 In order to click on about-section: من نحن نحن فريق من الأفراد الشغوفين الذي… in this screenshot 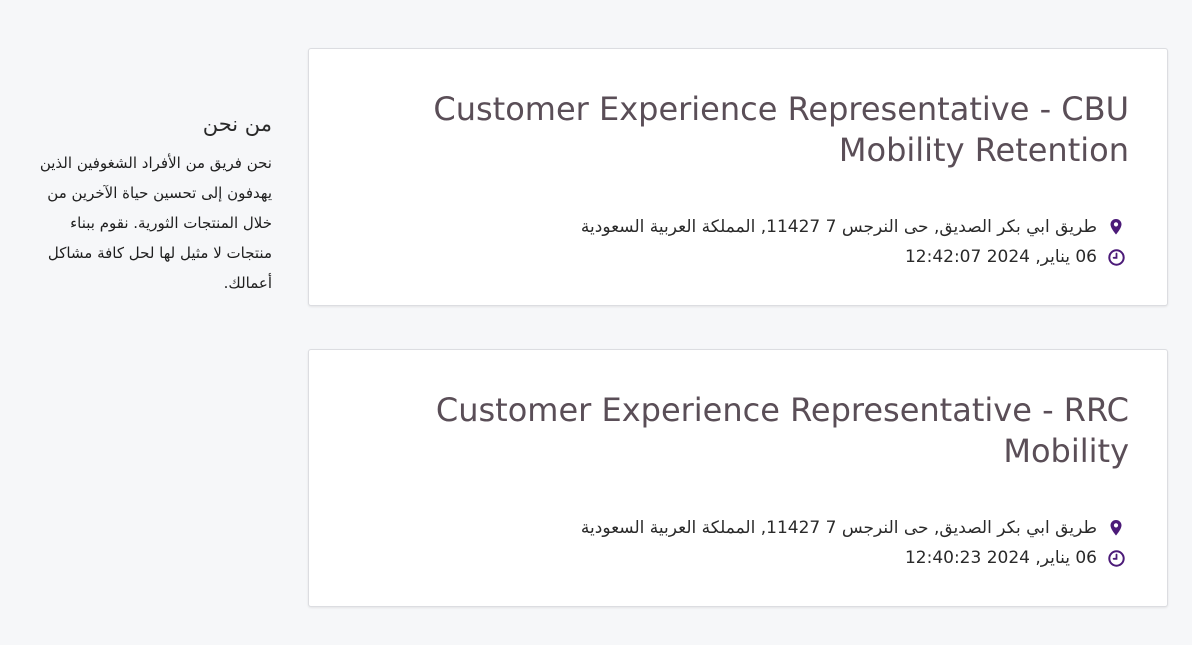, I will do `click(147, 205)`.